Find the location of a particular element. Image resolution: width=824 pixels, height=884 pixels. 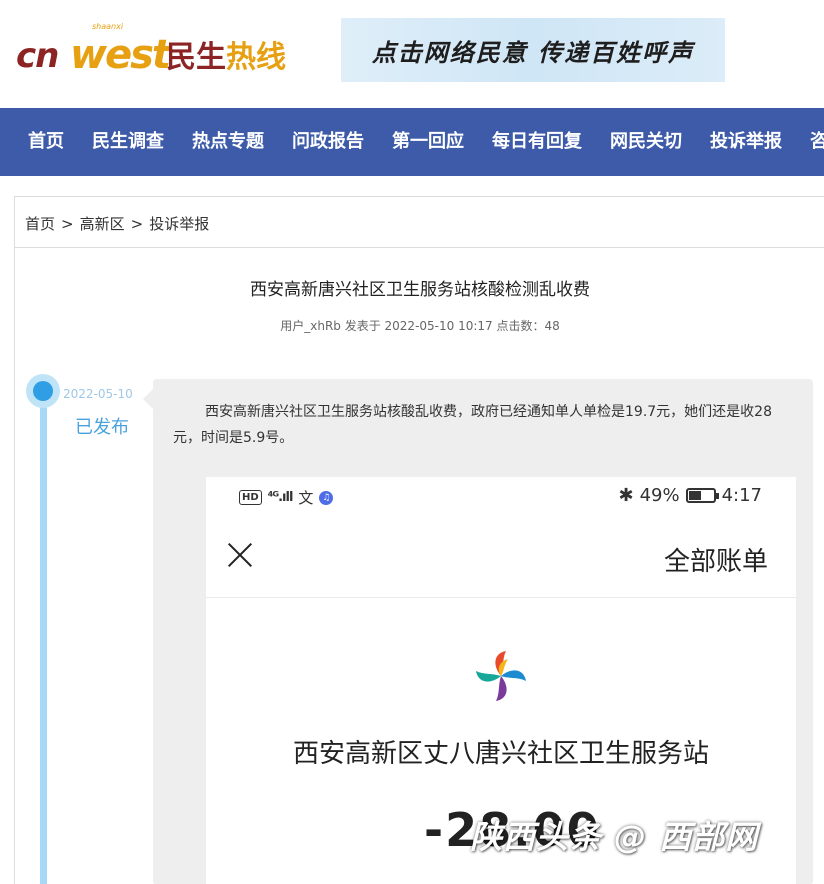

battery-percent: 49% is located at coordinates (659, 495).